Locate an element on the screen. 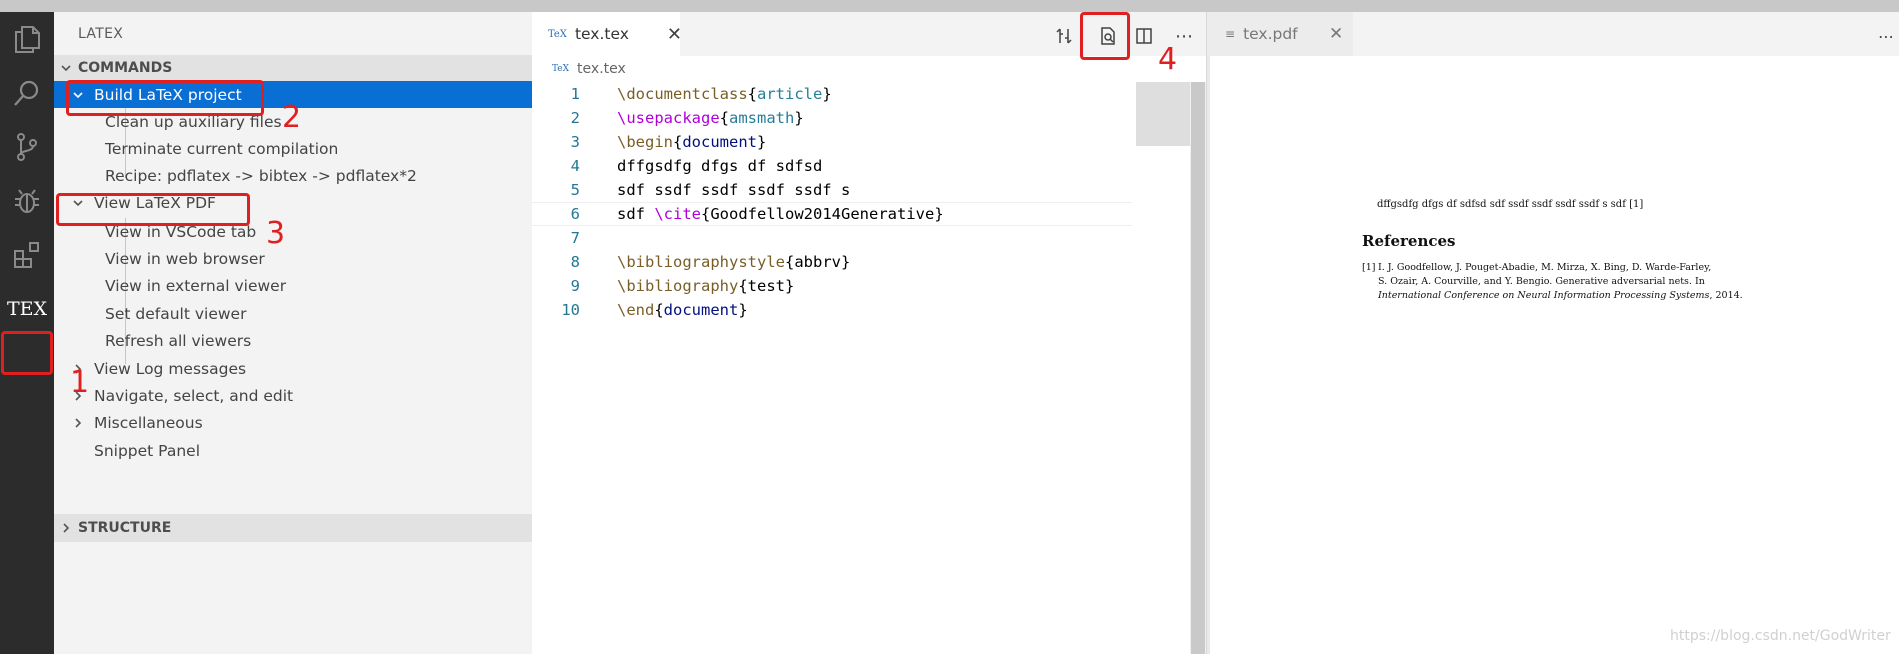 This screenshot has height=654, width=1899. latex-command: \begin is located at coordinates (645, 142).